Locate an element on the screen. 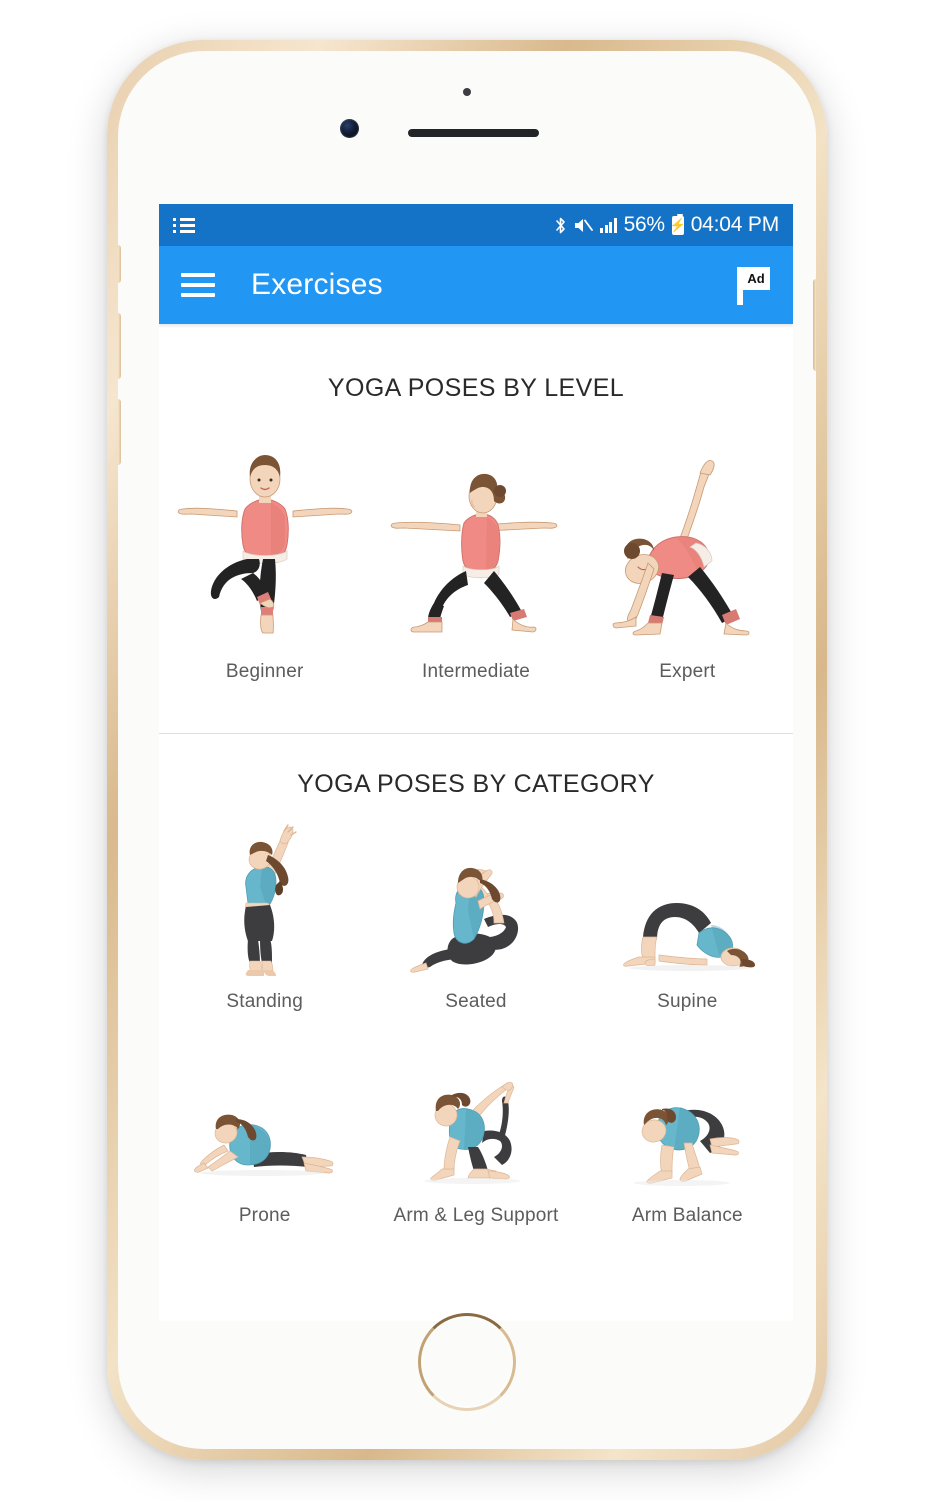 Image resolution: width=934 pixels, height=1500 pixels. status-bar-left is located at coordinates (184, 225).